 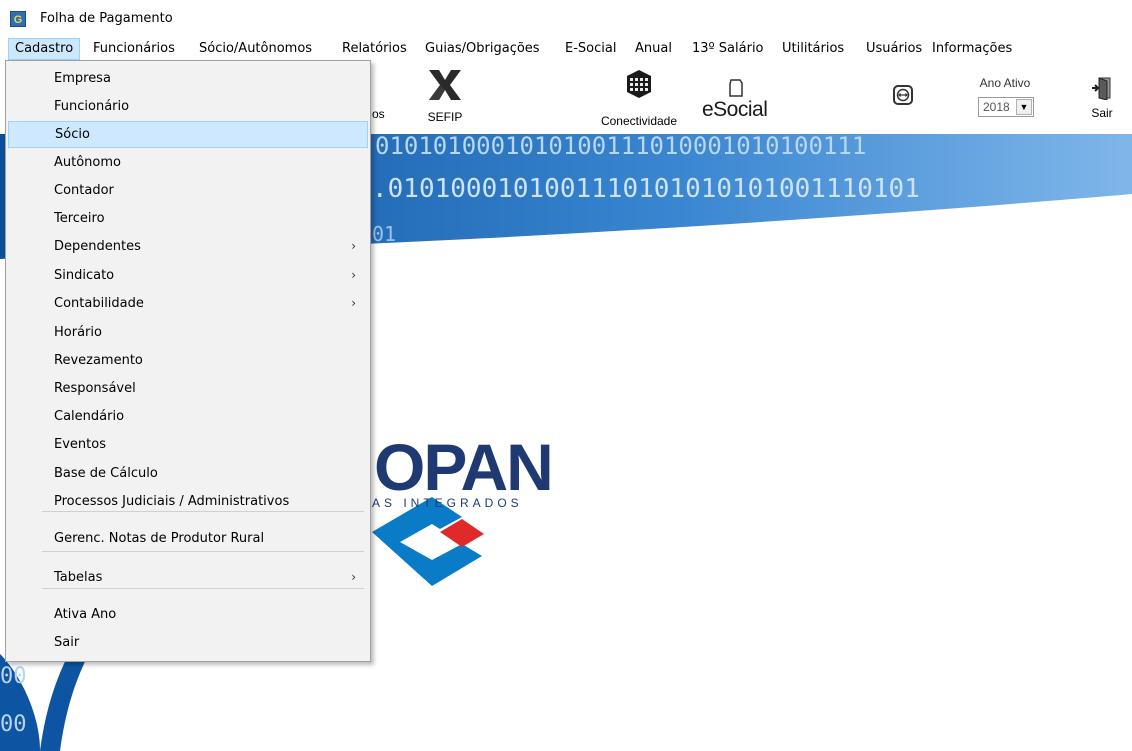 I want to click on menu-item-horario: Horário, so click(x=188, y=332).